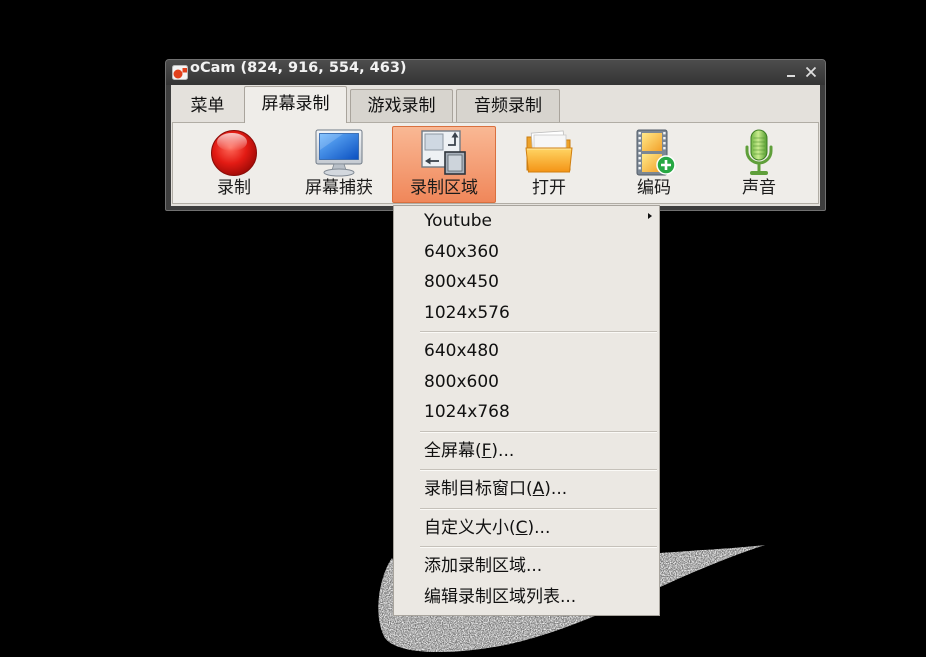  I want to click on tab-audio-recording: 音频录制, so click(508, 105).